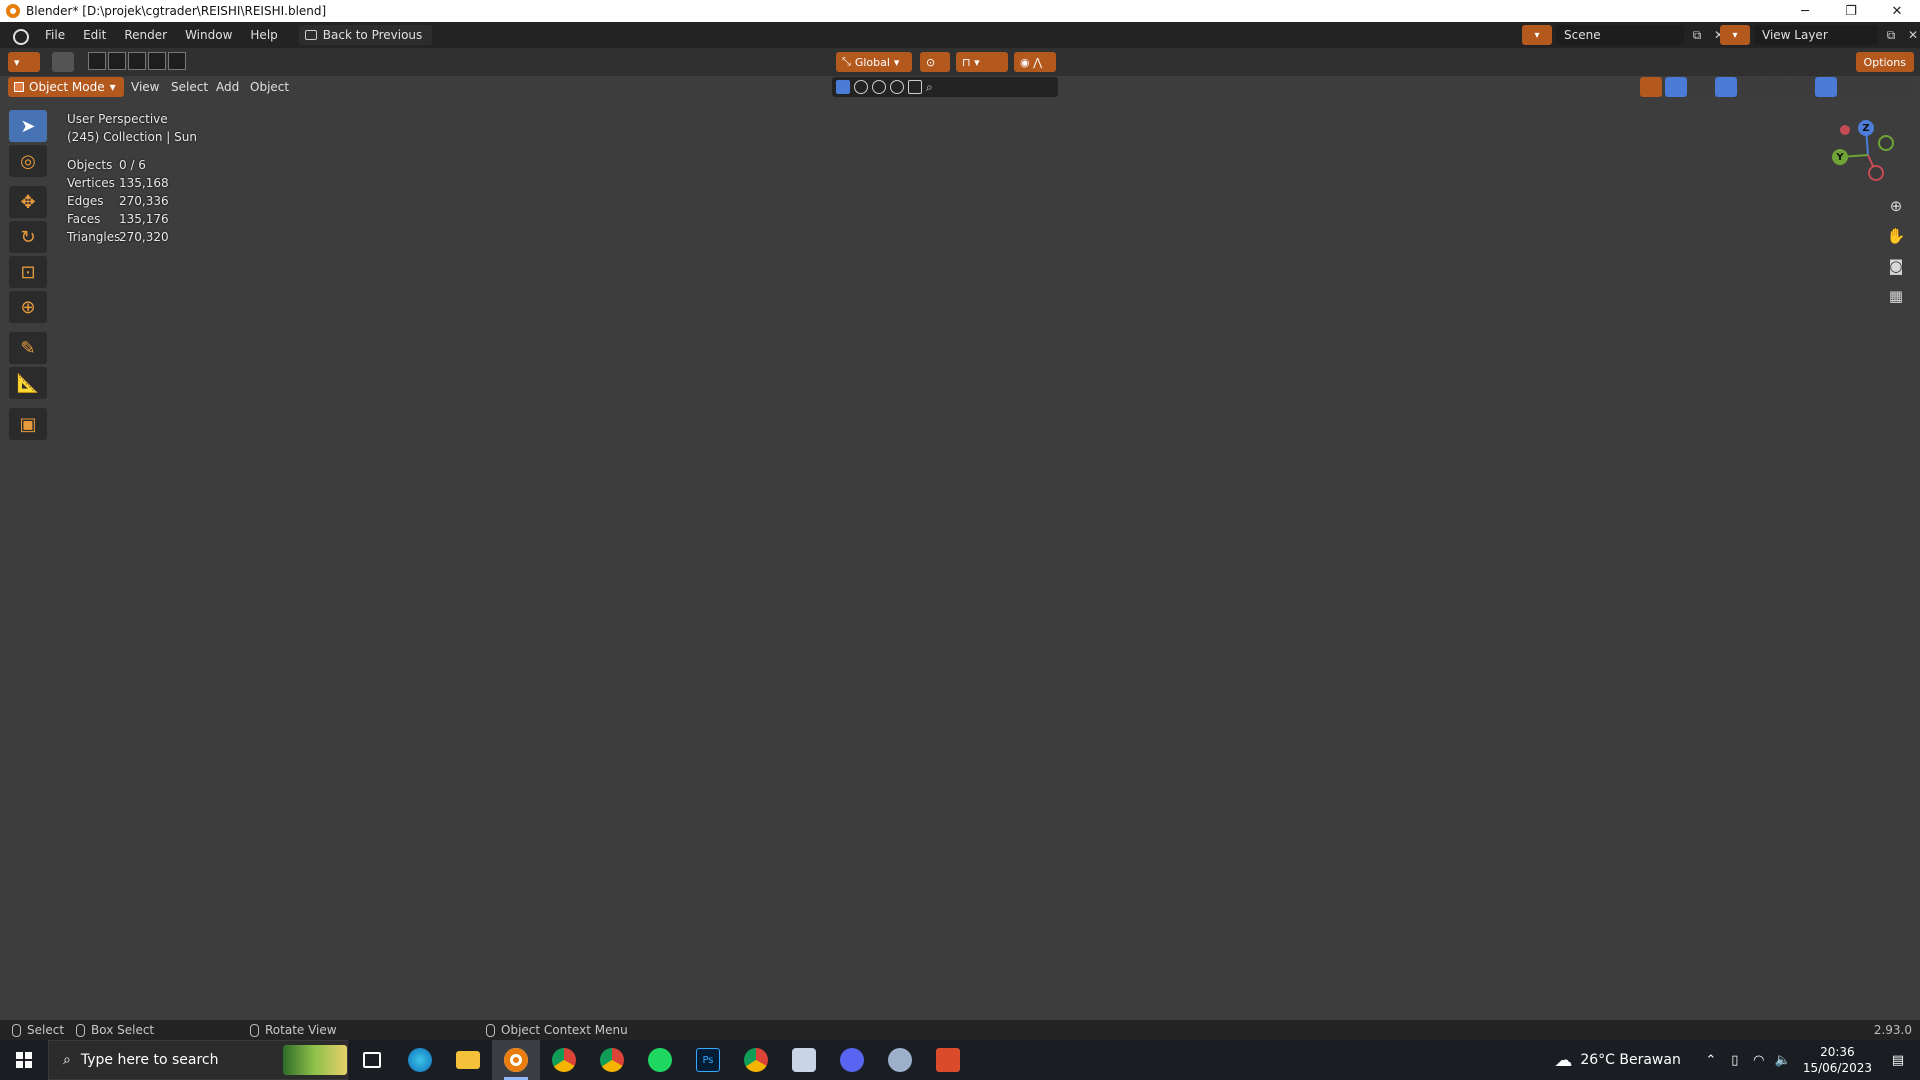  Describe the element at coordinates (468, 1060) in the screenshot. I see `file-explorer-icon` at that location.